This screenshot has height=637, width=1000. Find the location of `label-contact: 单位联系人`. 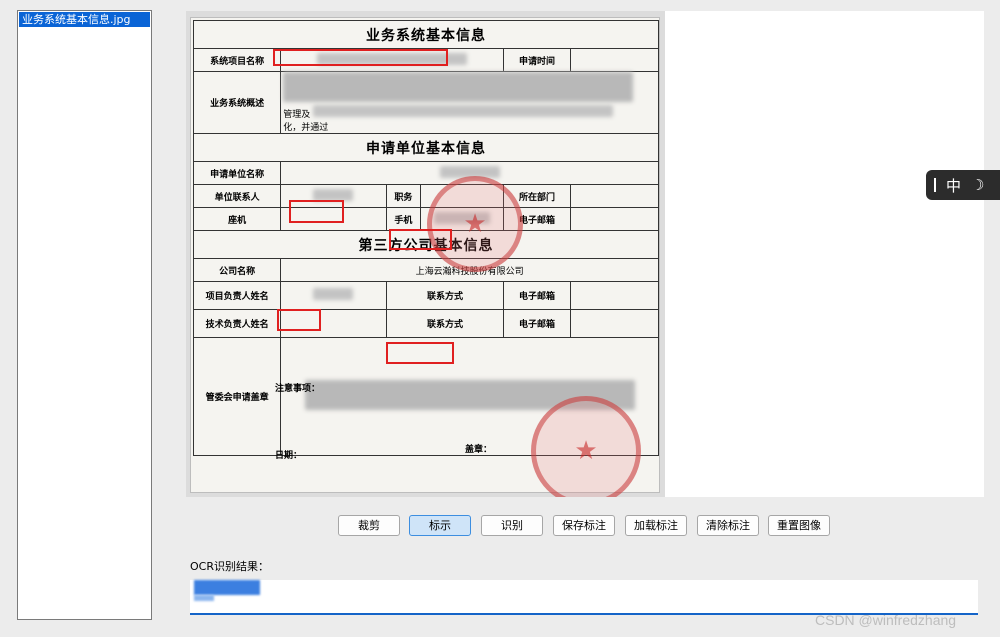

label-contact: 单位联系人 is located at coordinates (237, 196).